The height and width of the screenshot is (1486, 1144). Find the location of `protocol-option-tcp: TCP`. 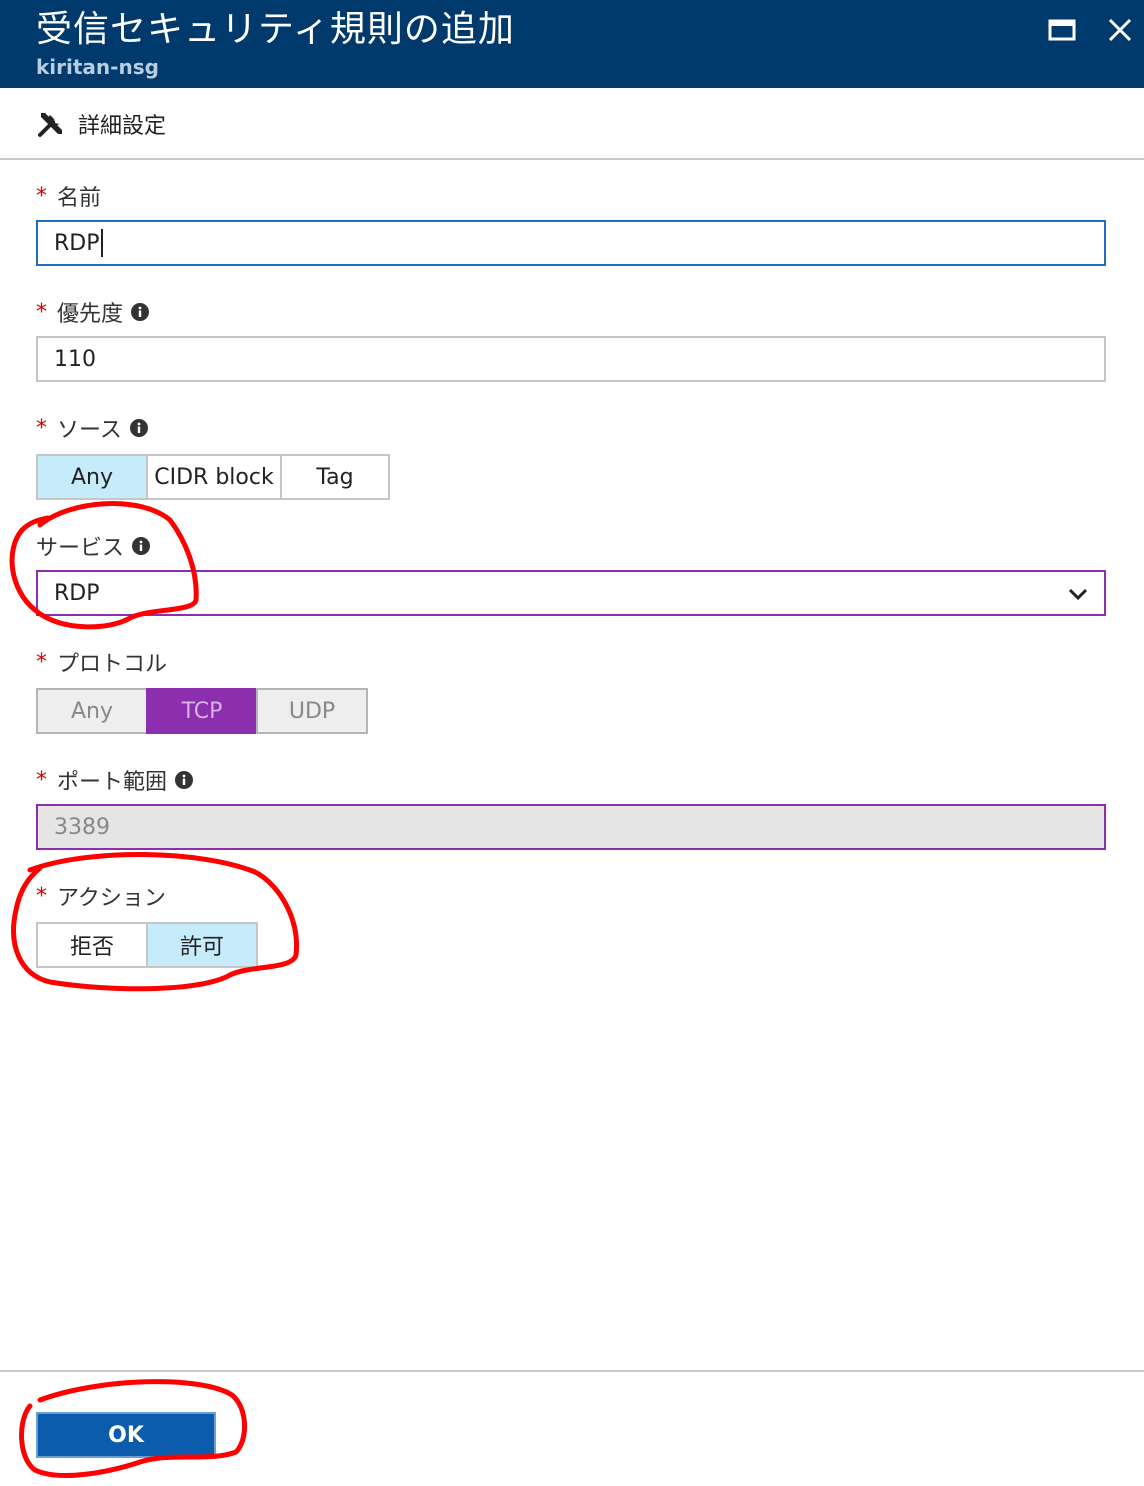

protocol-option-tcp: TCP is located at coordinates (202, 711).